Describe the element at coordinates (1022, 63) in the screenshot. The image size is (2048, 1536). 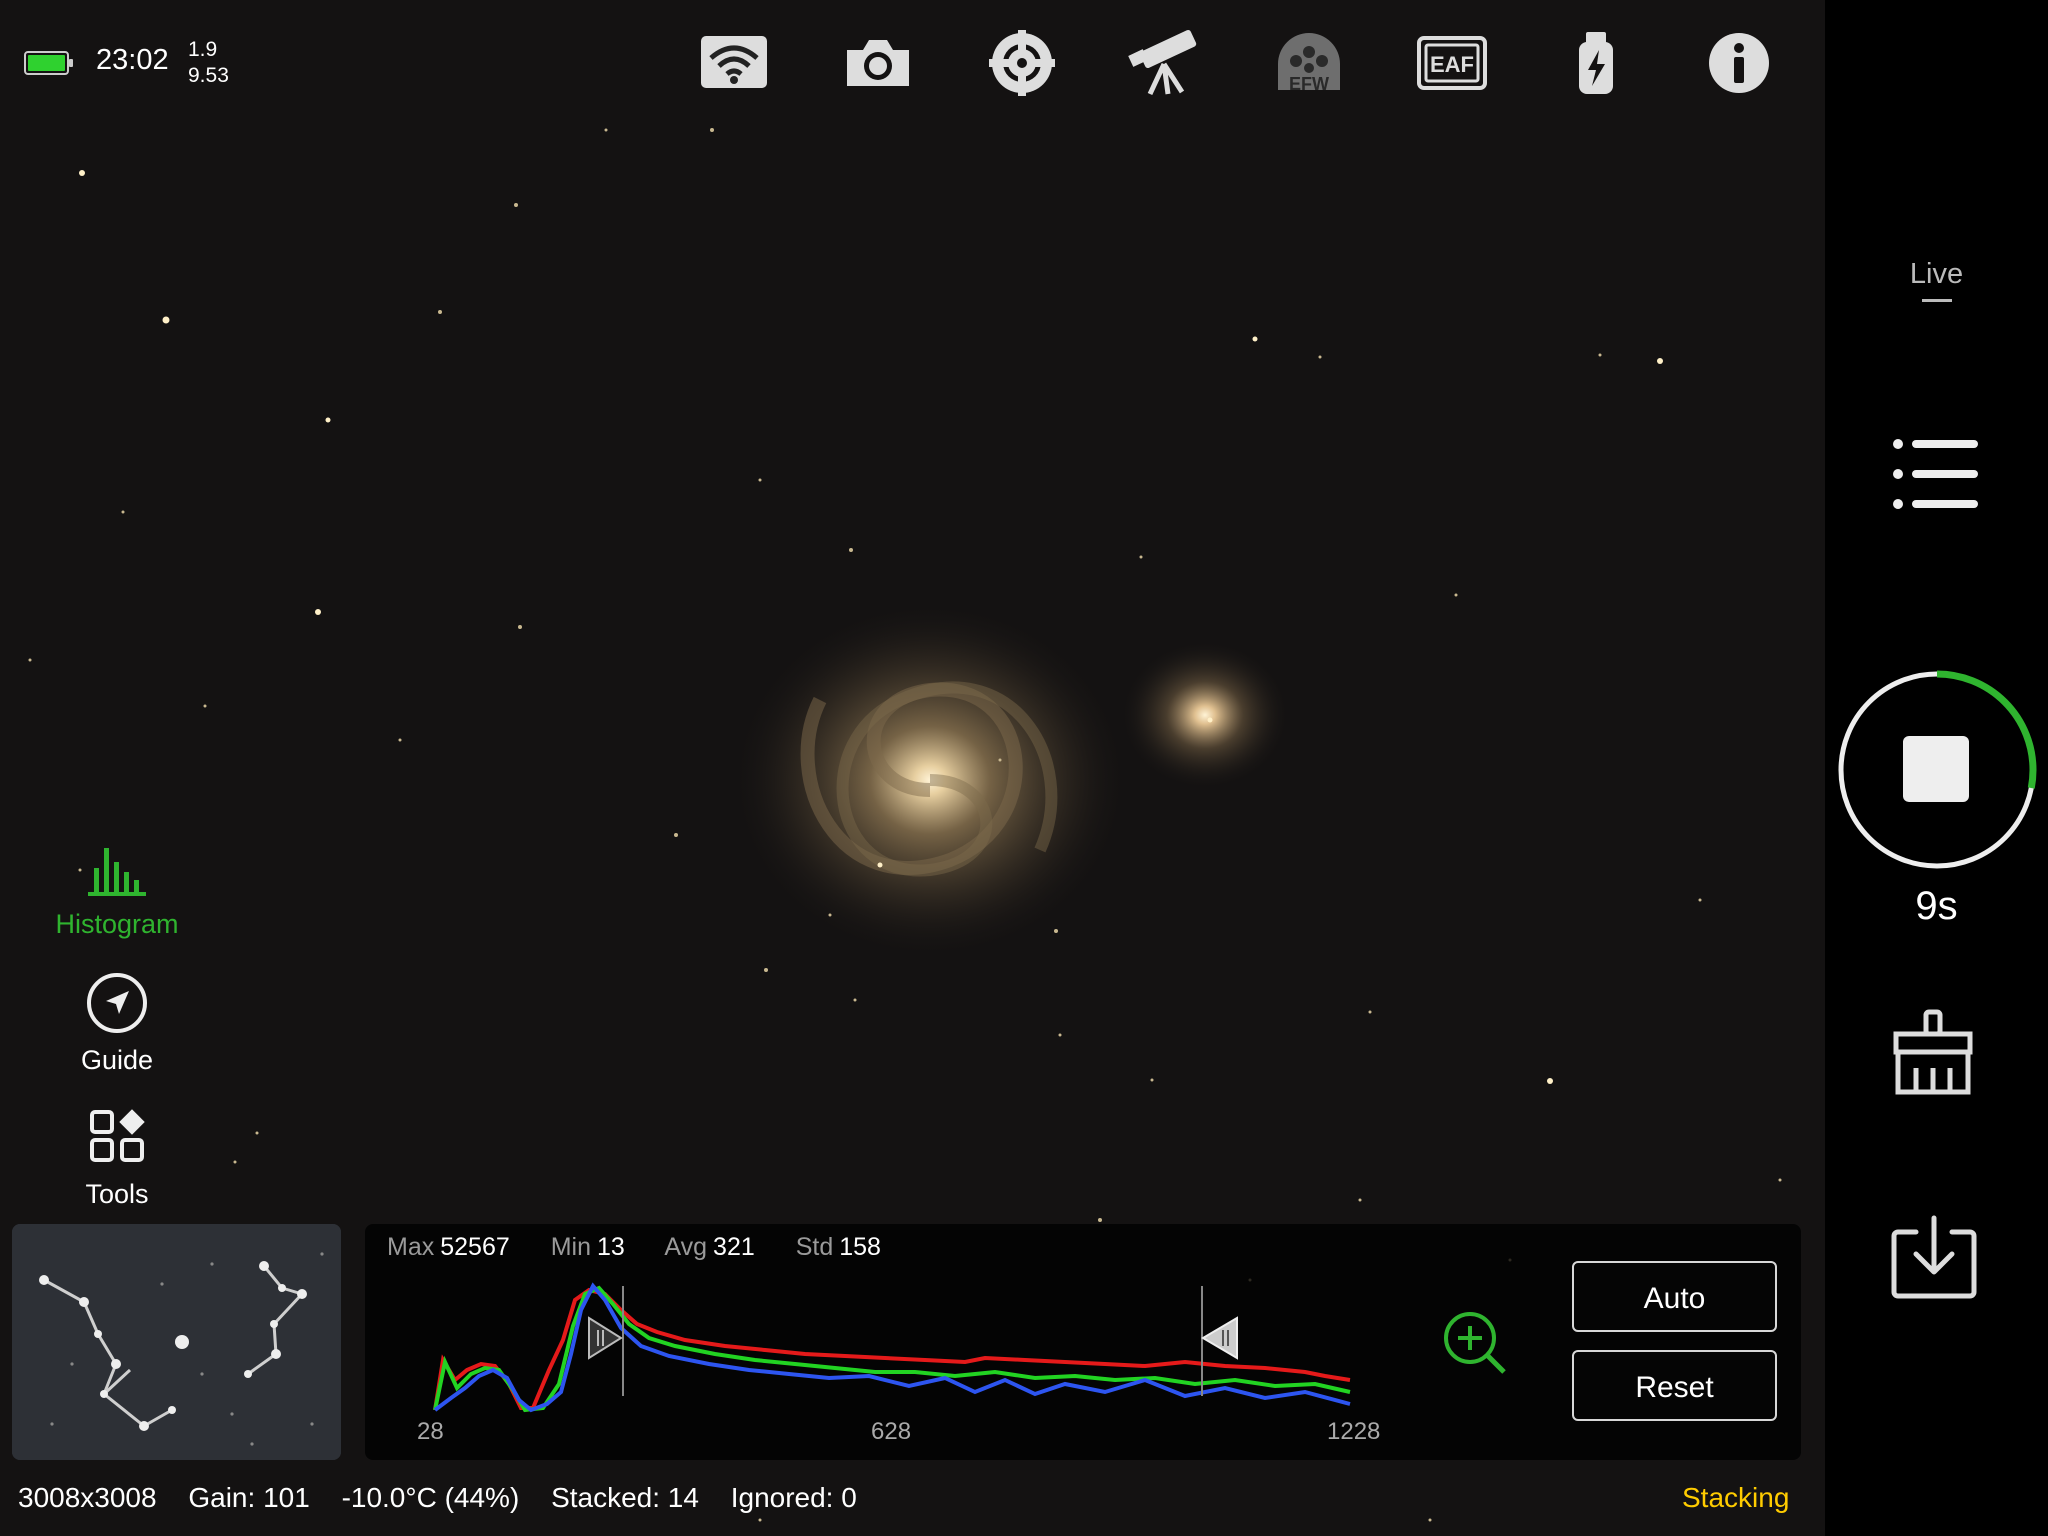
I see `crosshair-icon` at that location.